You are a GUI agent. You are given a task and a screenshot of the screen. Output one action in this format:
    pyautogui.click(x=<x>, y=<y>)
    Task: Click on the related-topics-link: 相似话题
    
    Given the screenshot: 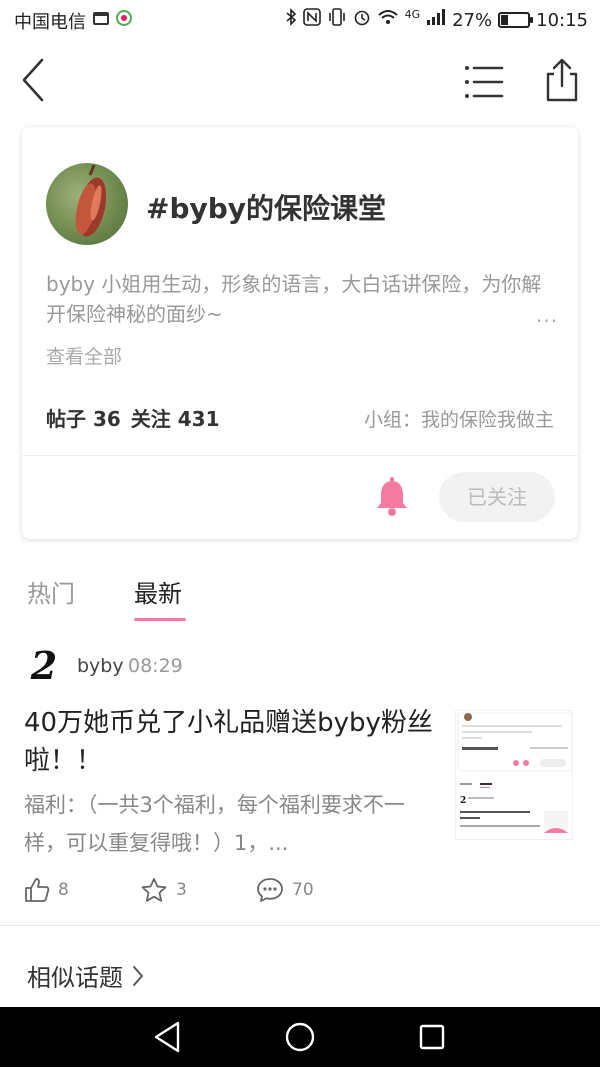 What is the action you would take?
    pyautogui.click(x=86, y=975)
    